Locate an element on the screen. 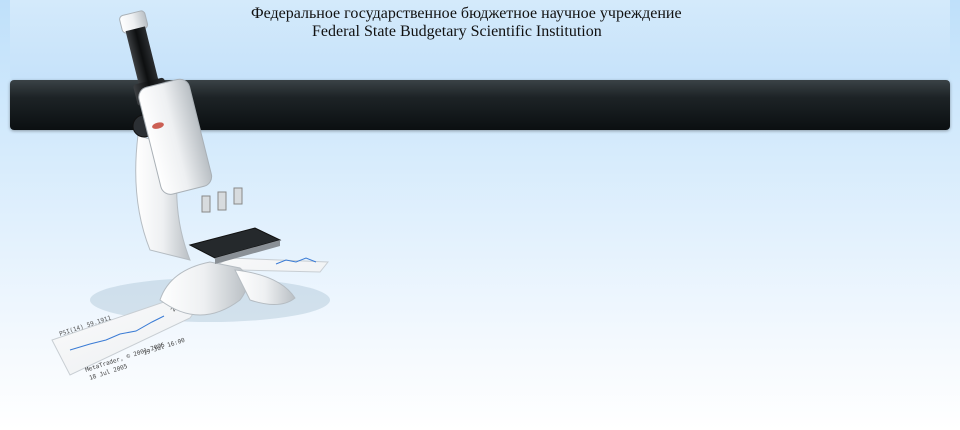  objective-lenses is located at coordinates (222, 200).